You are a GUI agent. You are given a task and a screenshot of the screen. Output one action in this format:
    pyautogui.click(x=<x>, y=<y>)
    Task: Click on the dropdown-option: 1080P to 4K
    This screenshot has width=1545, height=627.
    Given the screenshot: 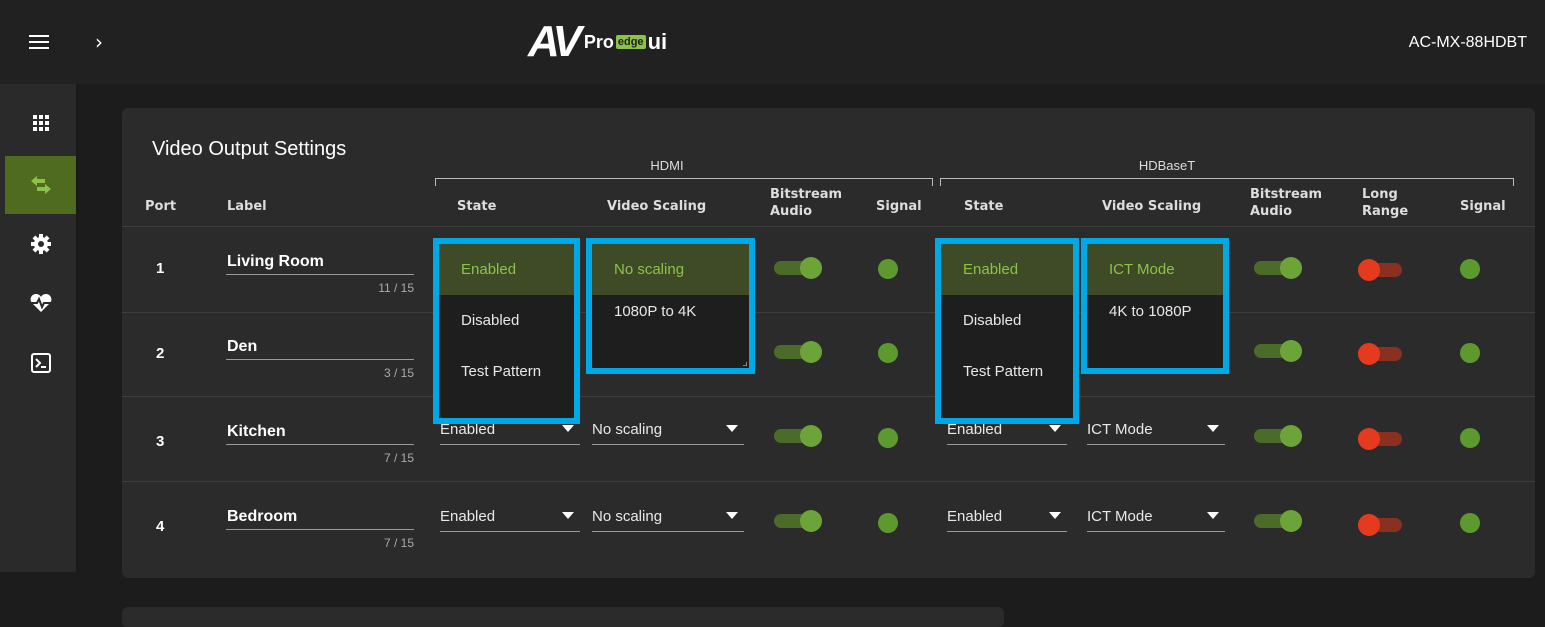 What is the action you would take?
    pyautogui.click(x=670, y=320)
    